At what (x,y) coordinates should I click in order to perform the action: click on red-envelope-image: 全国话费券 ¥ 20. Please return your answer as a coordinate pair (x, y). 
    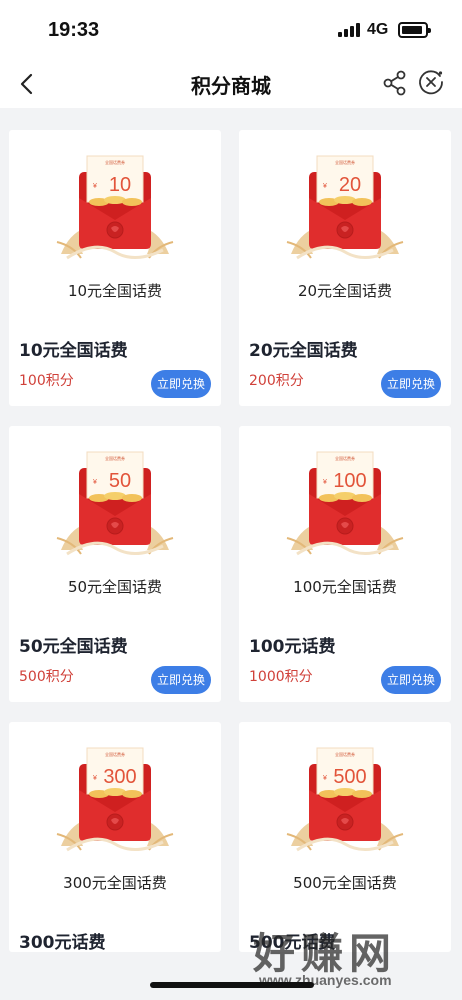
    Looking at the image, I should click on (345, 209).